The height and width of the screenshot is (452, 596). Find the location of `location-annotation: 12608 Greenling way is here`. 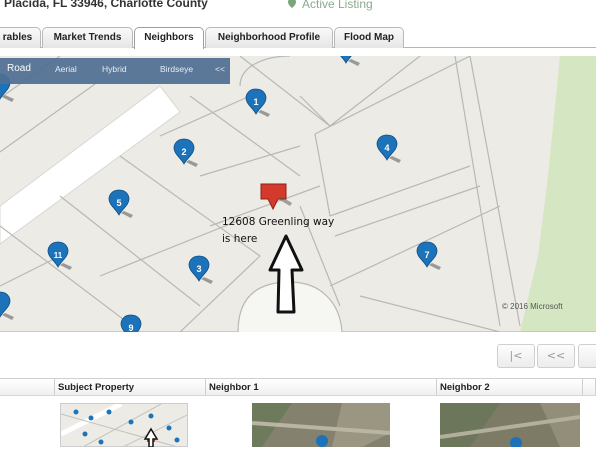

location-annotation: 12608 Greenling way is here is located at coordinates (302, 231).